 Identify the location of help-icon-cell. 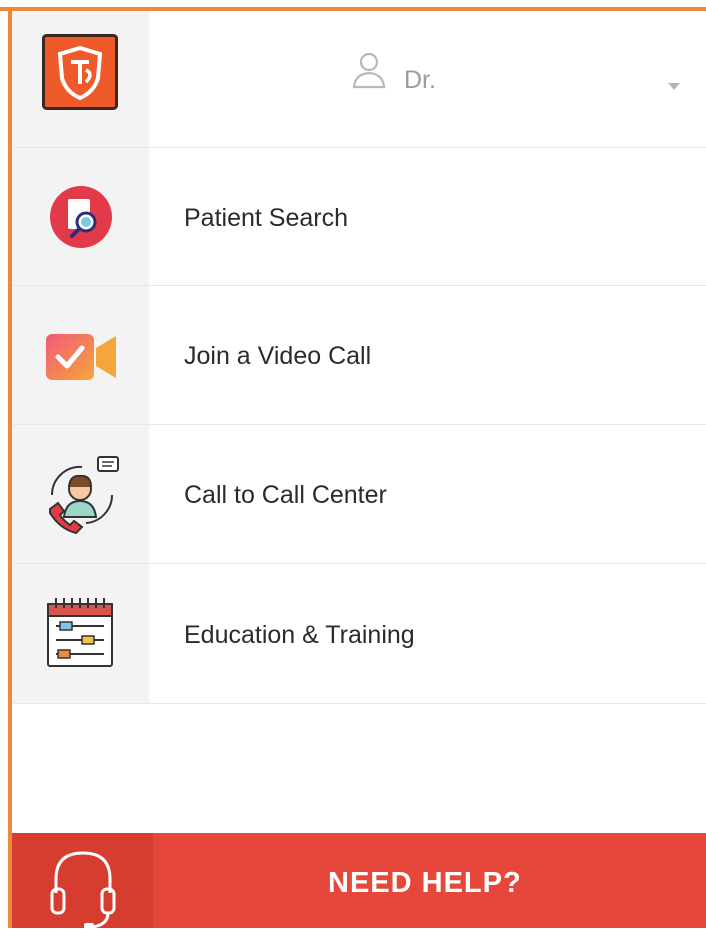
(82, 881).